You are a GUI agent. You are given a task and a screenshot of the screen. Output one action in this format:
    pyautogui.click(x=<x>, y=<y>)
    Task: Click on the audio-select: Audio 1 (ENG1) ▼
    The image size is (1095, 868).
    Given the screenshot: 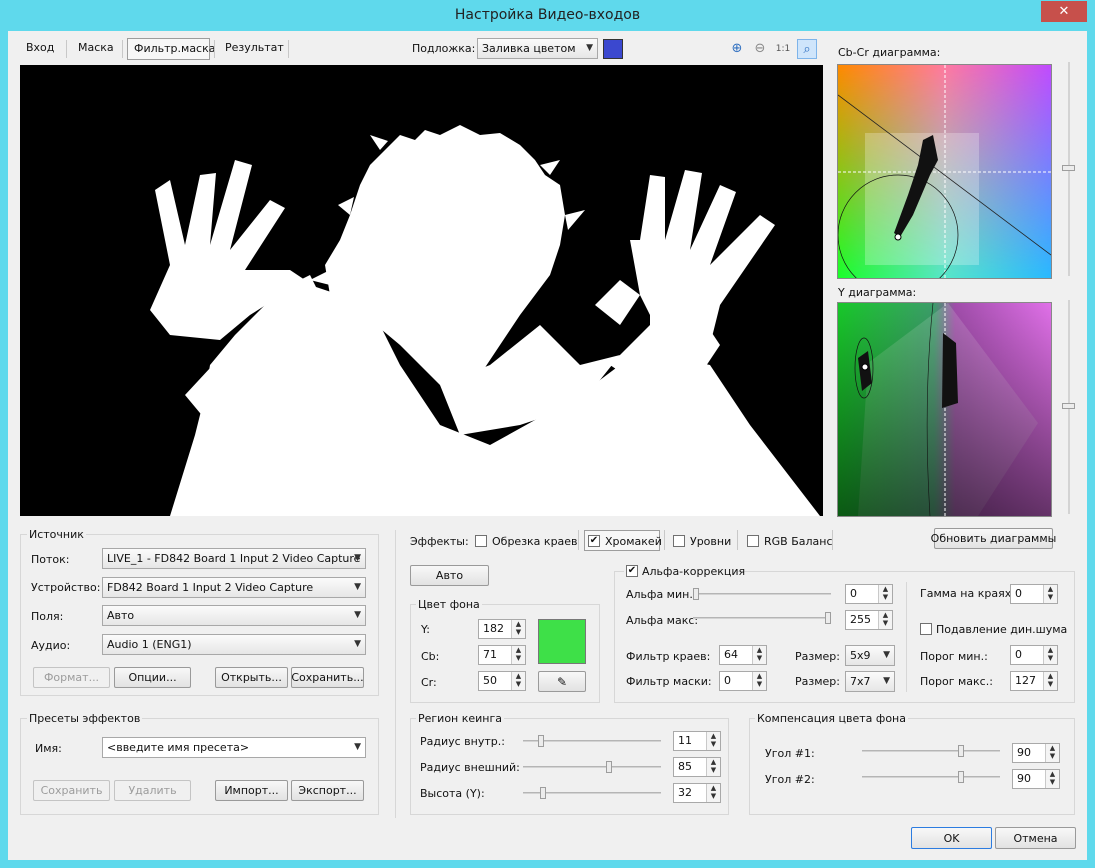 What is the action you would take?
    pyautogui.click(x=234, y=644)
    